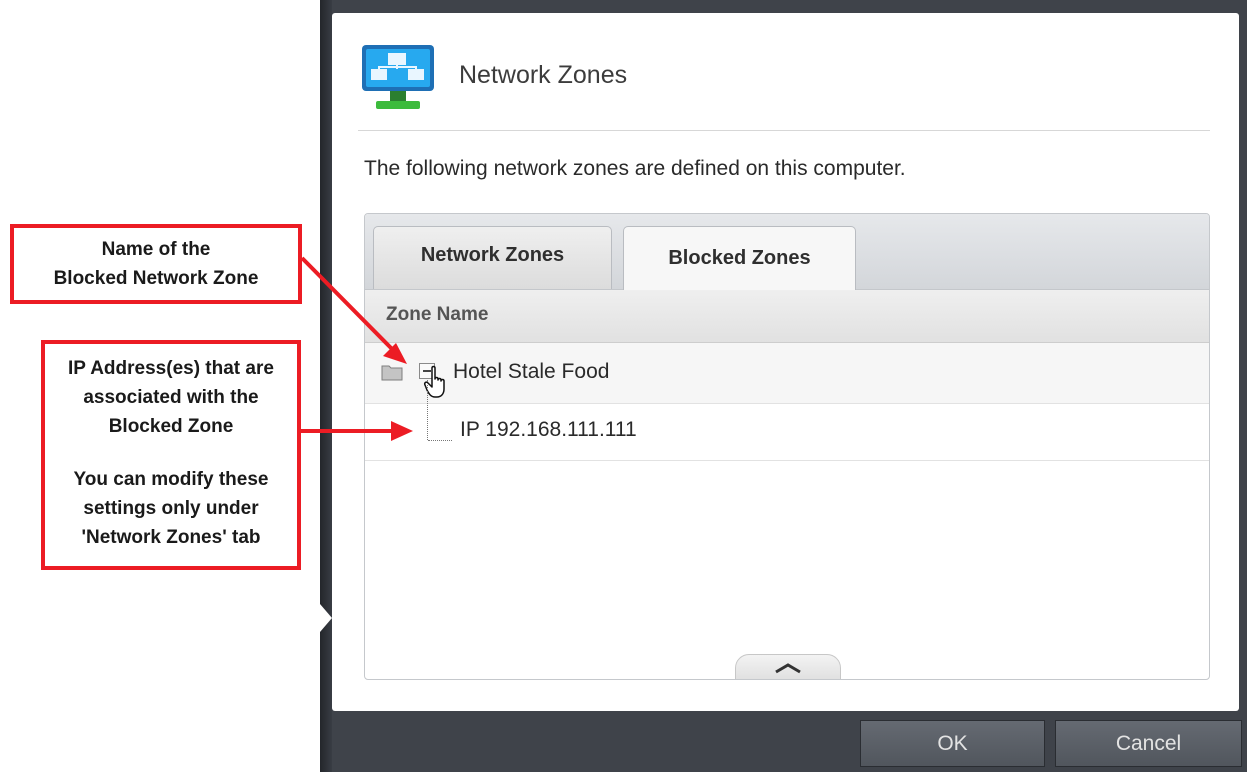 The image size is (1247, 772). I want to click on tab-network-zones: Network Zones, so click(492, 257).